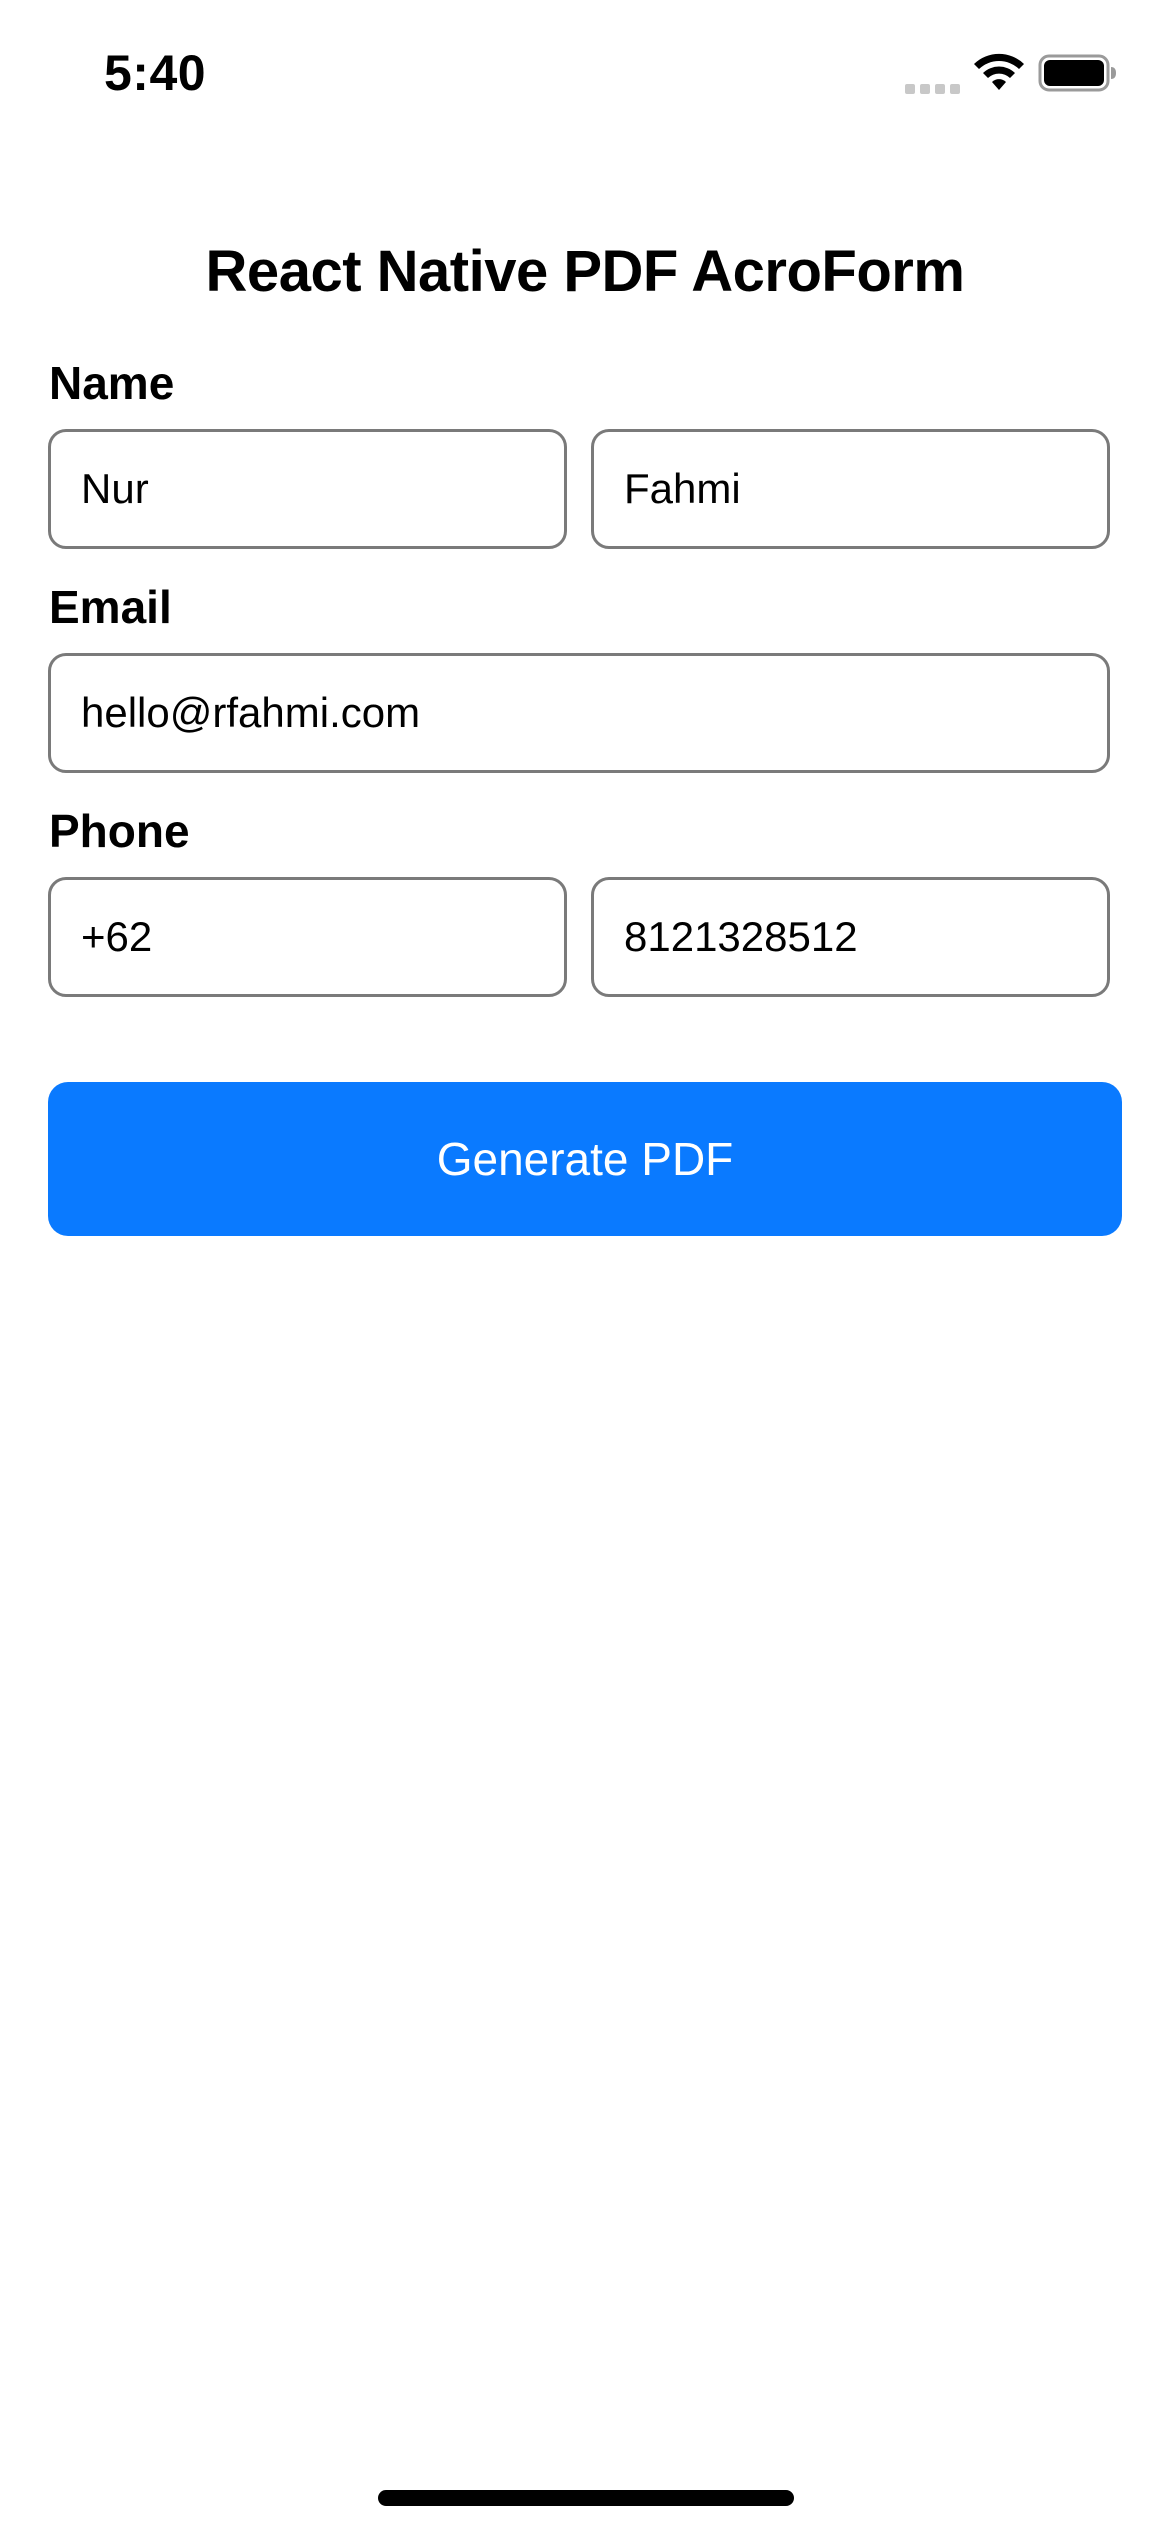 The image size is (1170, 2532). I want to click on wifi-icon, so click(999, 71).